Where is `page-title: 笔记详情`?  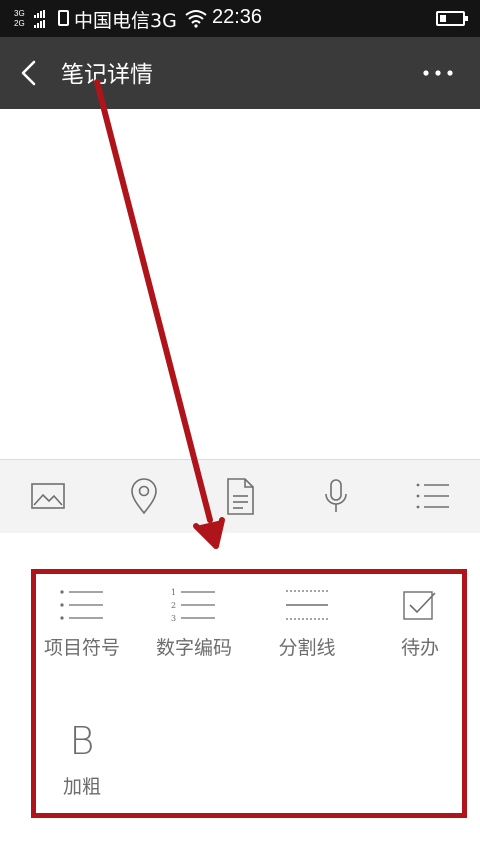
page-title: 笔记详情 is located at coordinates (107, 75).